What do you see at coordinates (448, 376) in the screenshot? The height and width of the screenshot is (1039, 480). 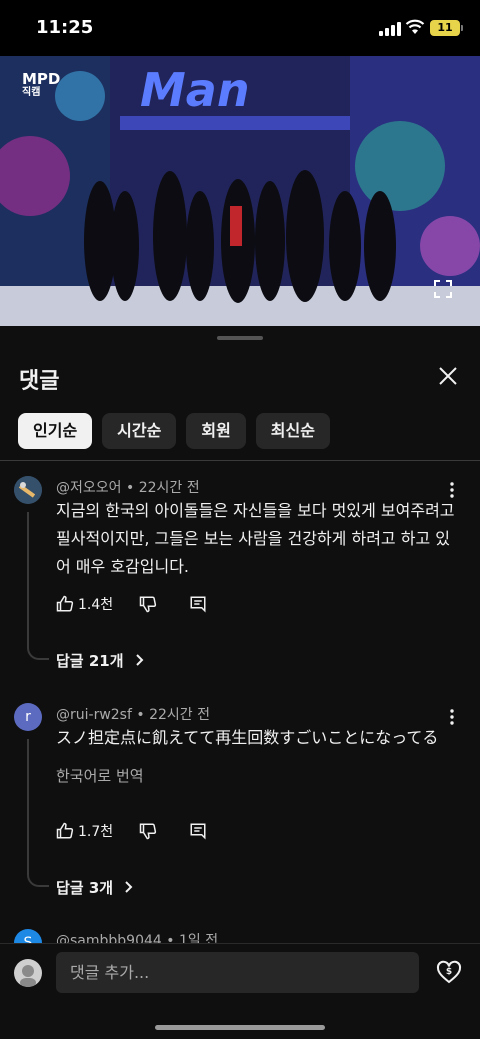 I see `close-icon` at bounding box center [448, 376].